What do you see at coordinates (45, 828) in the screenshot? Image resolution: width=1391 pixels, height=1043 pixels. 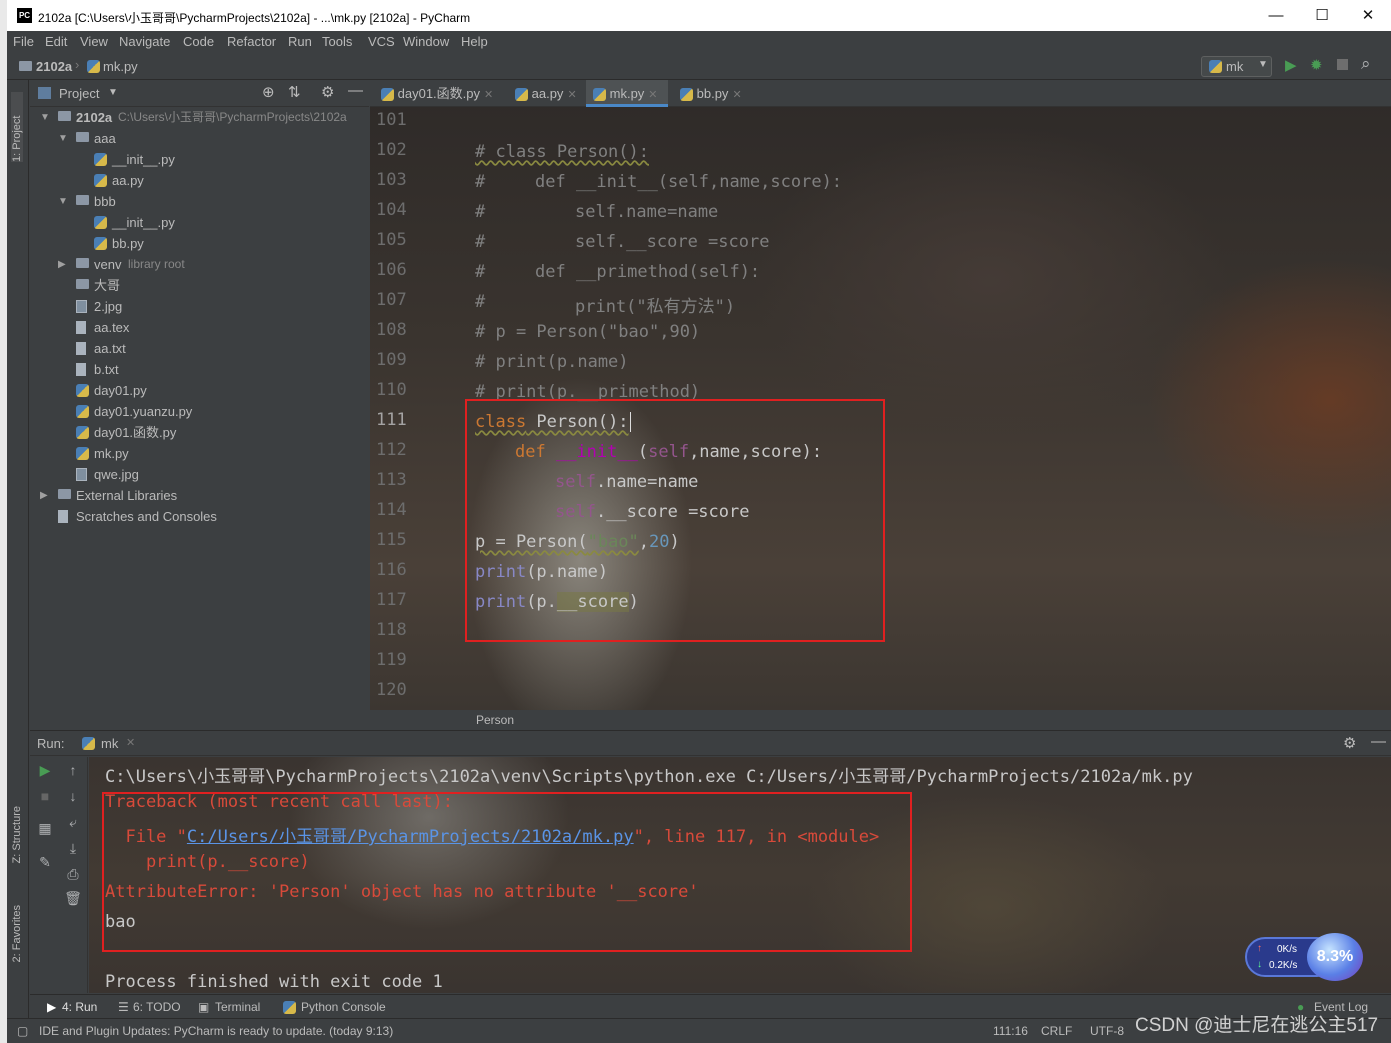 I see `layout-icon: ▦` at bounding box center [45, 828].